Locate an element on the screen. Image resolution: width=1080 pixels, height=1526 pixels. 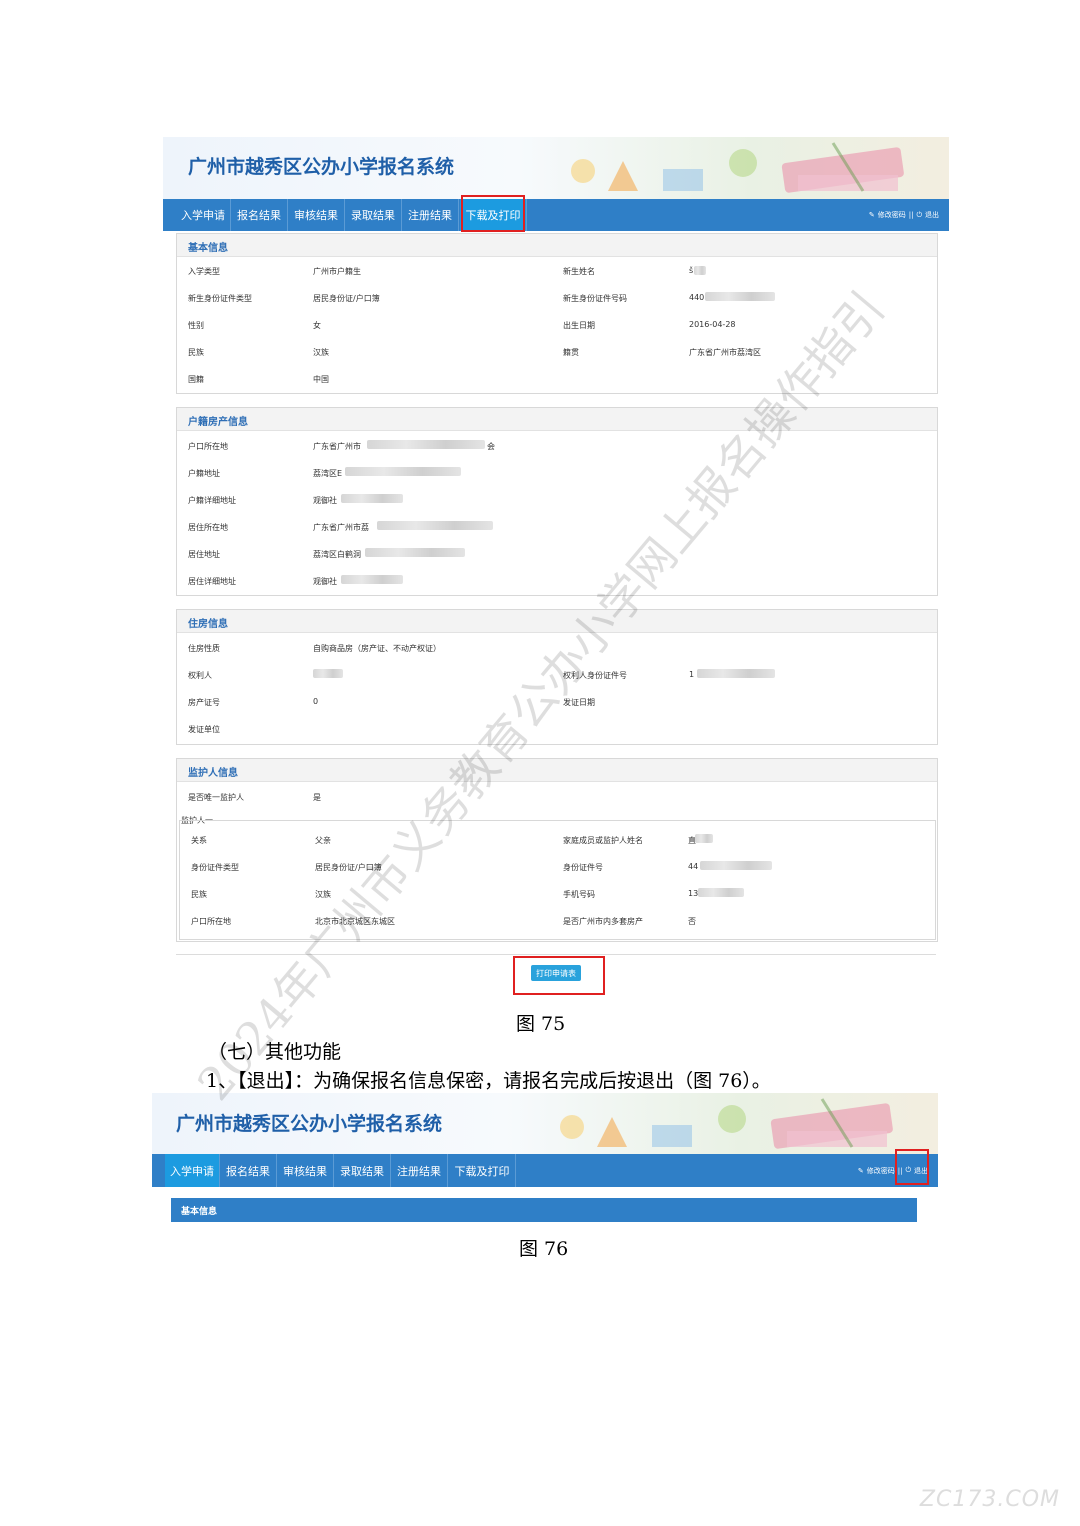
field-label: 新生身份证件号码 is located at coordinates (595, 298).